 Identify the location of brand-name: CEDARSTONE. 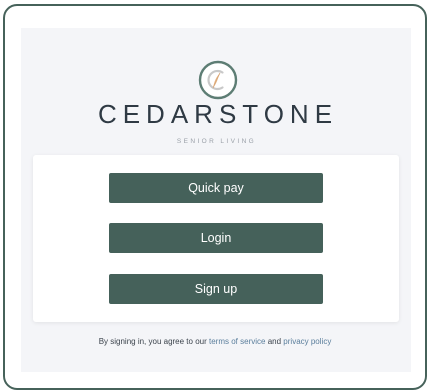
(218, 114).